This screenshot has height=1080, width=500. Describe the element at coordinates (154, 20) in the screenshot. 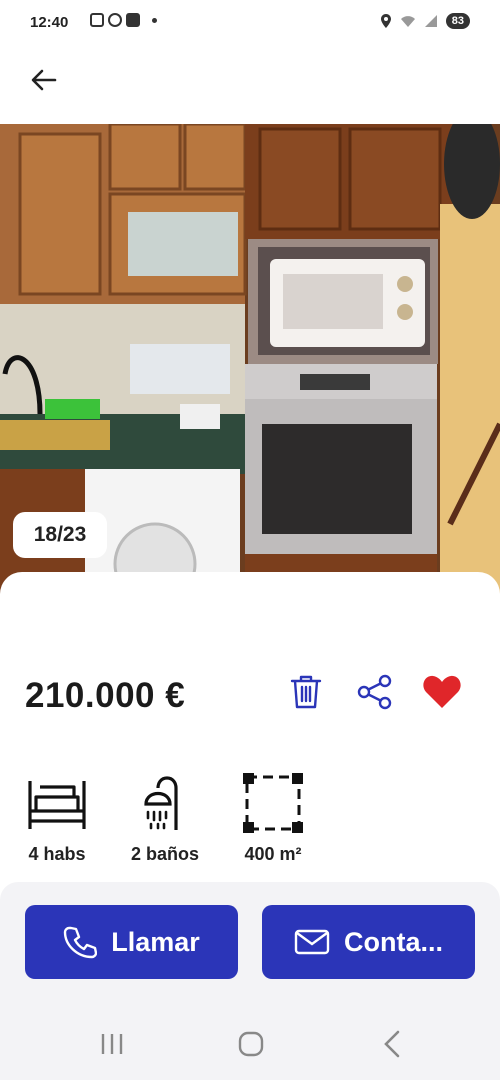

I see `more-notifications-icon` at that location.